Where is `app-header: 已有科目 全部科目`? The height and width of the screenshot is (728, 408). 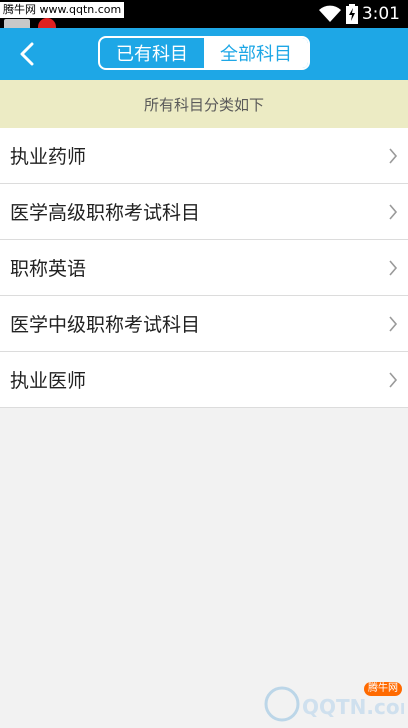
app-header: 已有科目 全部科目 is located at coordinates (204, 54).